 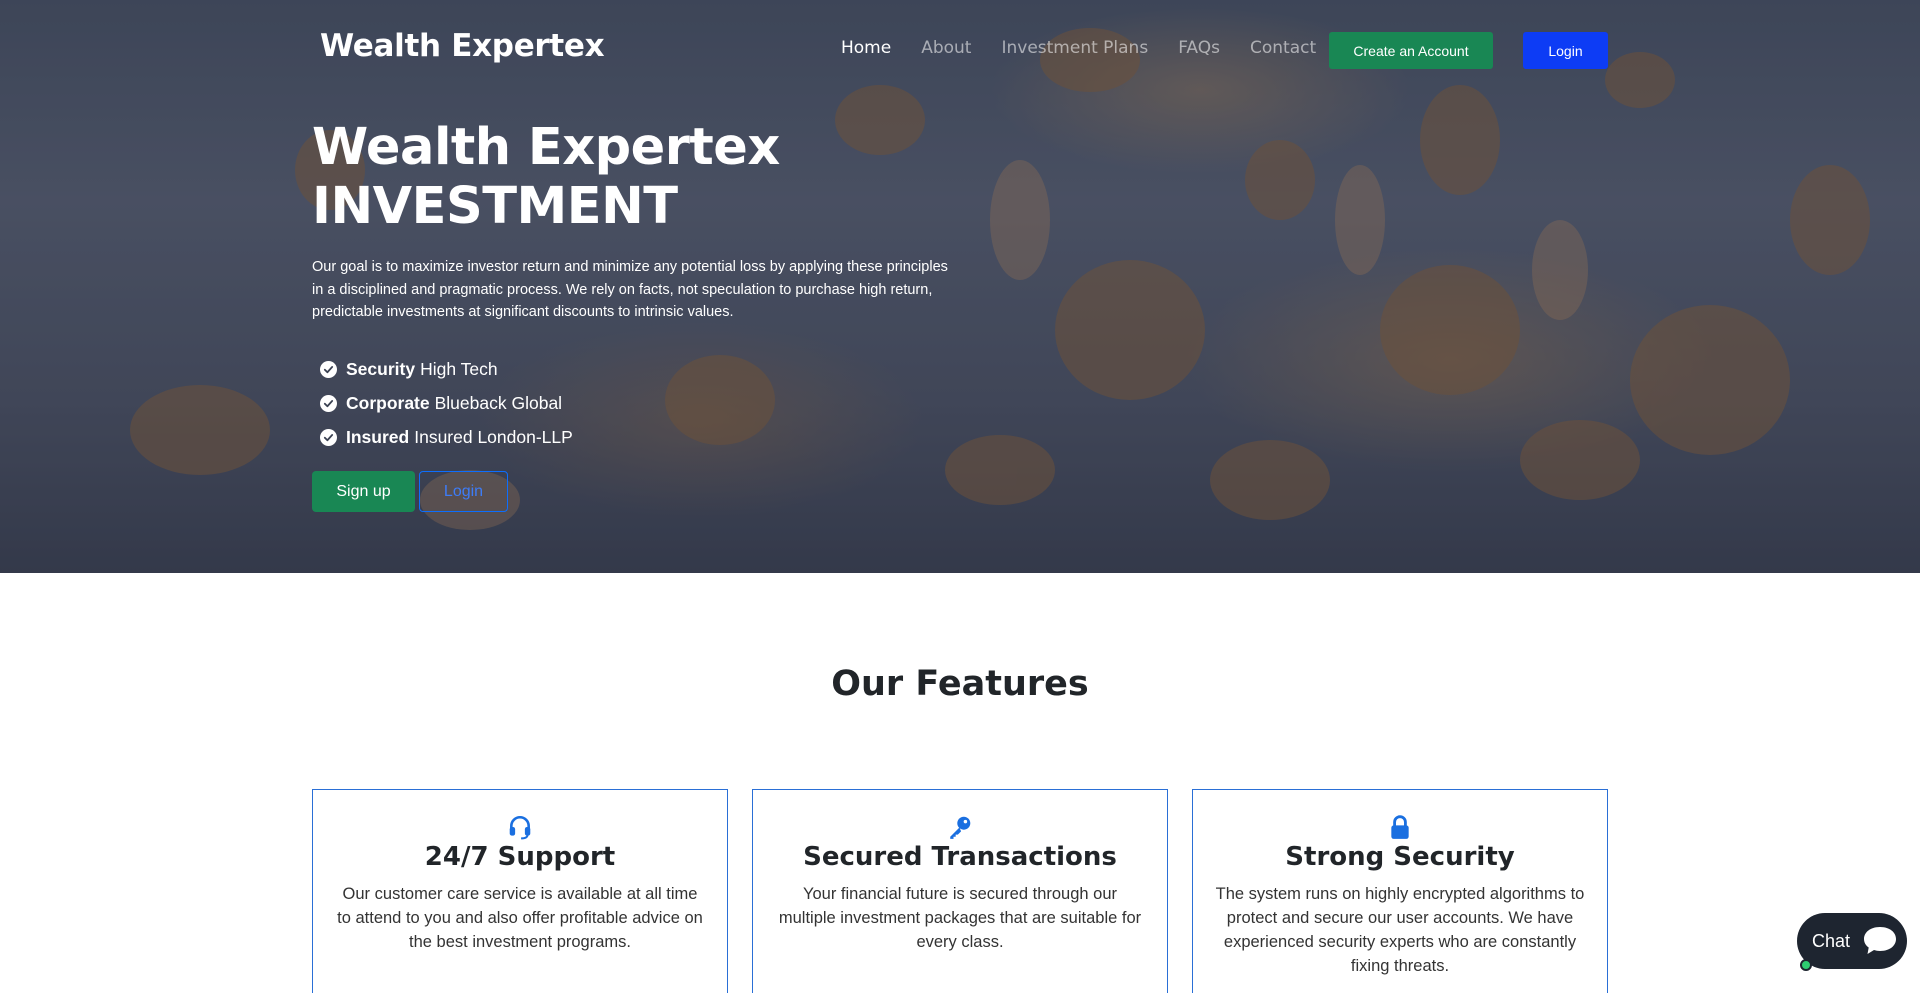 What do you see at coordinates (1411, 50) in the screenshot?
I see `create-account-button: Create an Account` at bounding box center [1411, 50].